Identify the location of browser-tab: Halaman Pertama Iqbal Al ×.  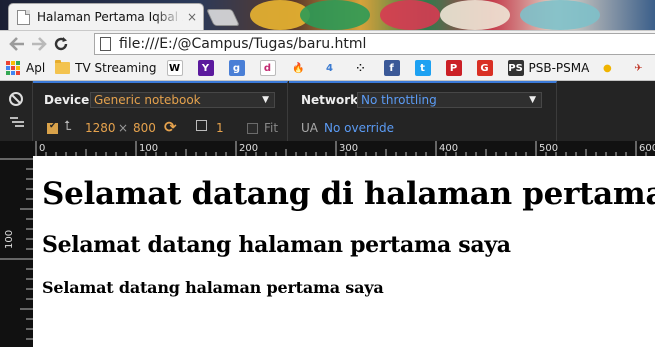
(106, 16).